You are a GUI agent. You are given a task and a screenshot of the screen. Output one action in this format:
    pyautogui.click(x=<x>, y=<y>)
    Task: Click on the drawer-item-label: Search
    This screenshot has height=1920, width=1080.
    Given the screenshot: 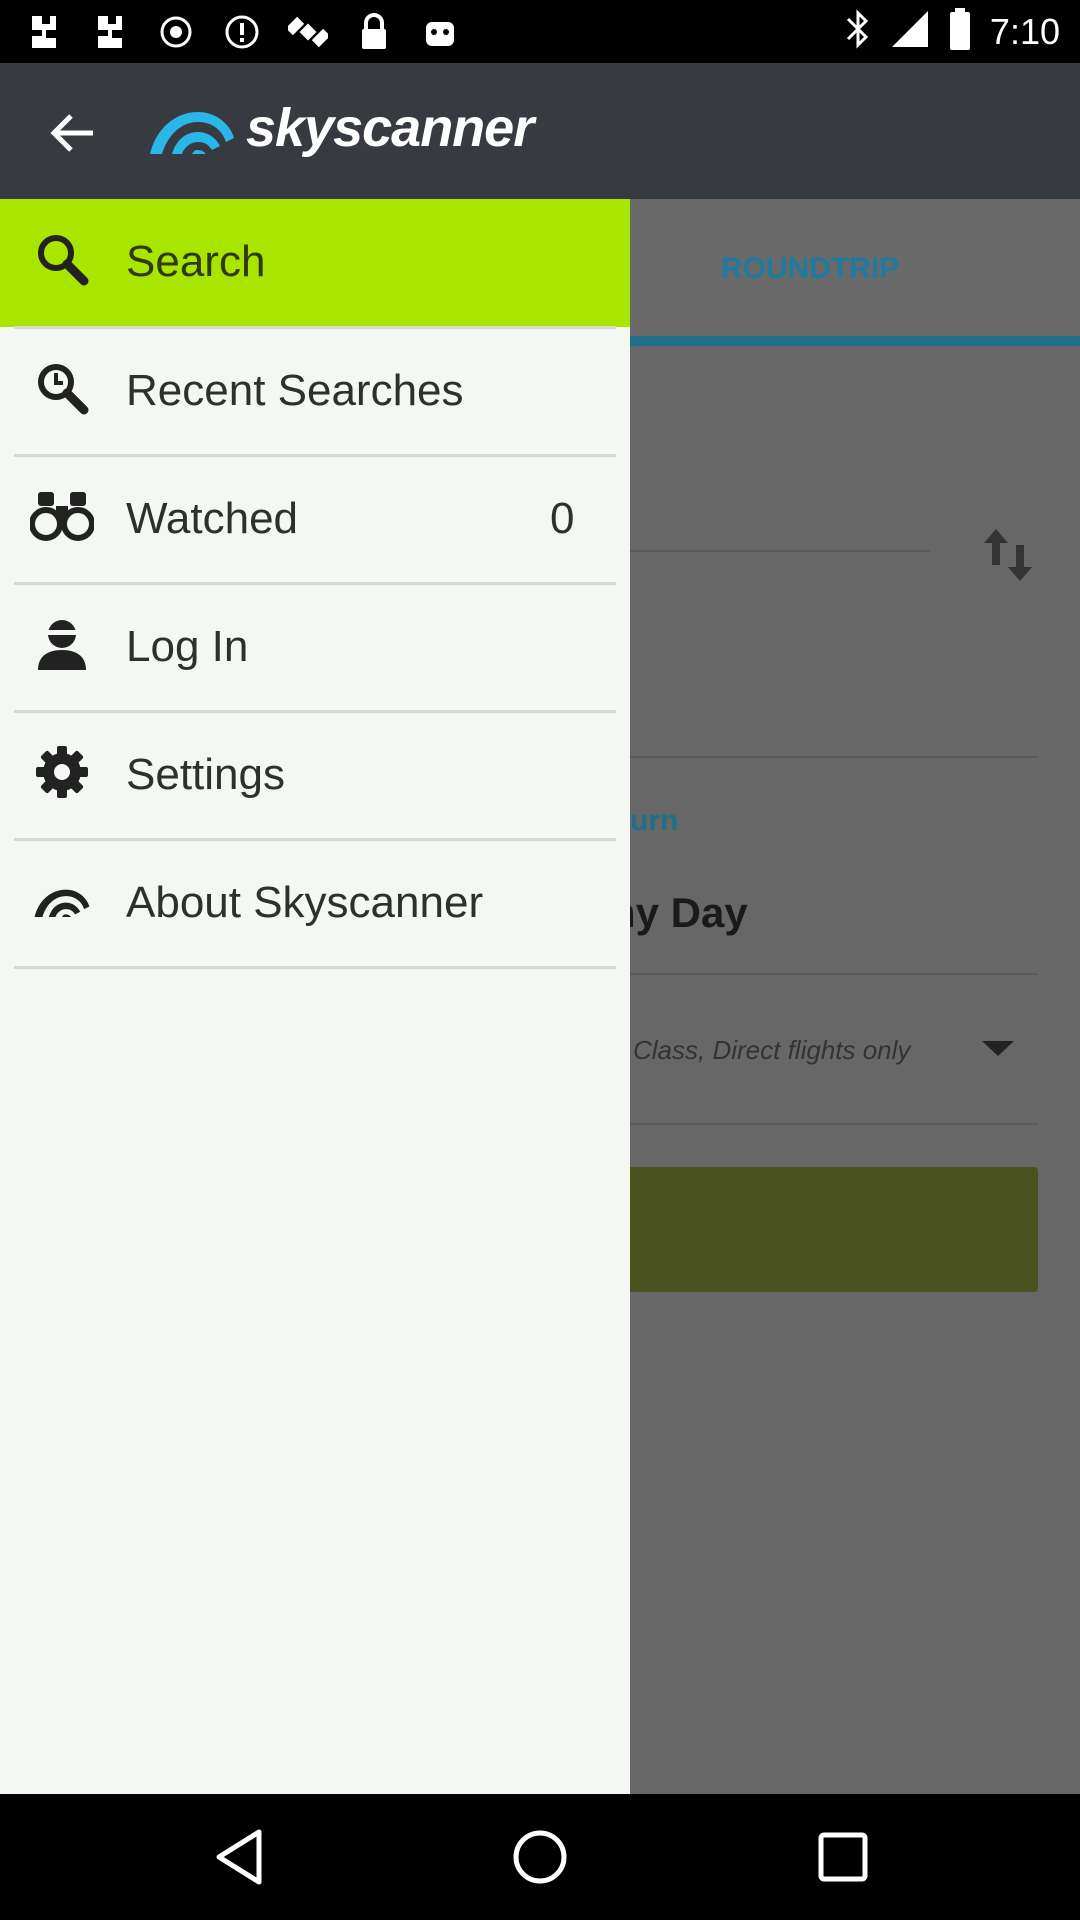 What is the action you would take?
    pyautogui.click(x=196, y=261)
    